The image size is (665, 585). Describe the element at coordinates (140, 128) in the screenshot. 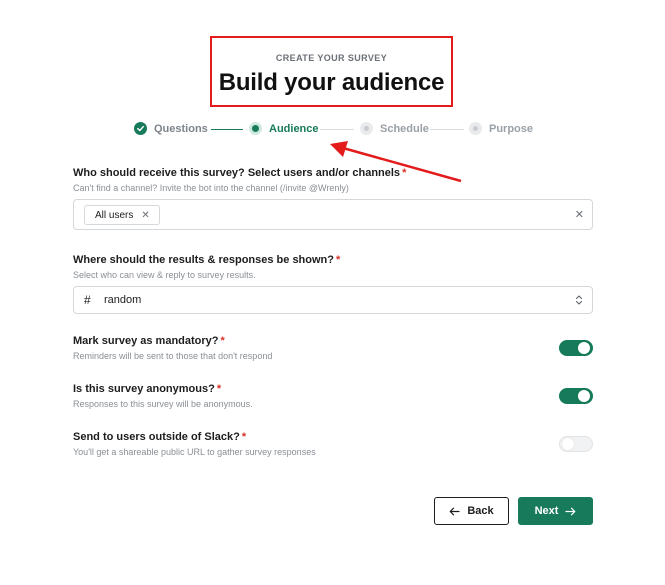

I see `check-circle-icon` at that location.